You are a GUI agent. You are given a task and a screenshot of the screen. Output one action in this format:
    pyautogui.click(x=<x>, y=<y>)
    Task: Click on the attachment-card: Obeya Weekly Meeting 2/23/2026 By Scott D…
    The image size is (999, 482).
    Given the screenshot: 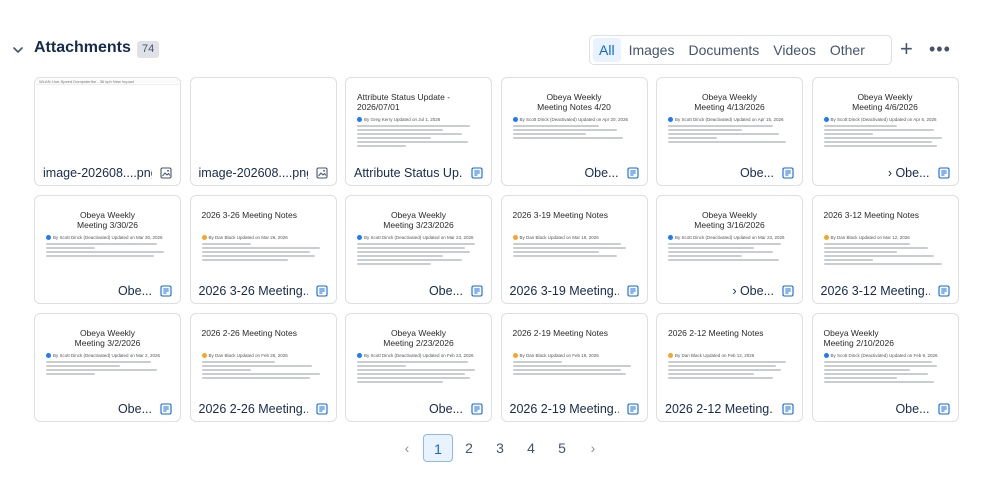 What is the action you would take?
    pyautogui.click(x=418, y=367)
    